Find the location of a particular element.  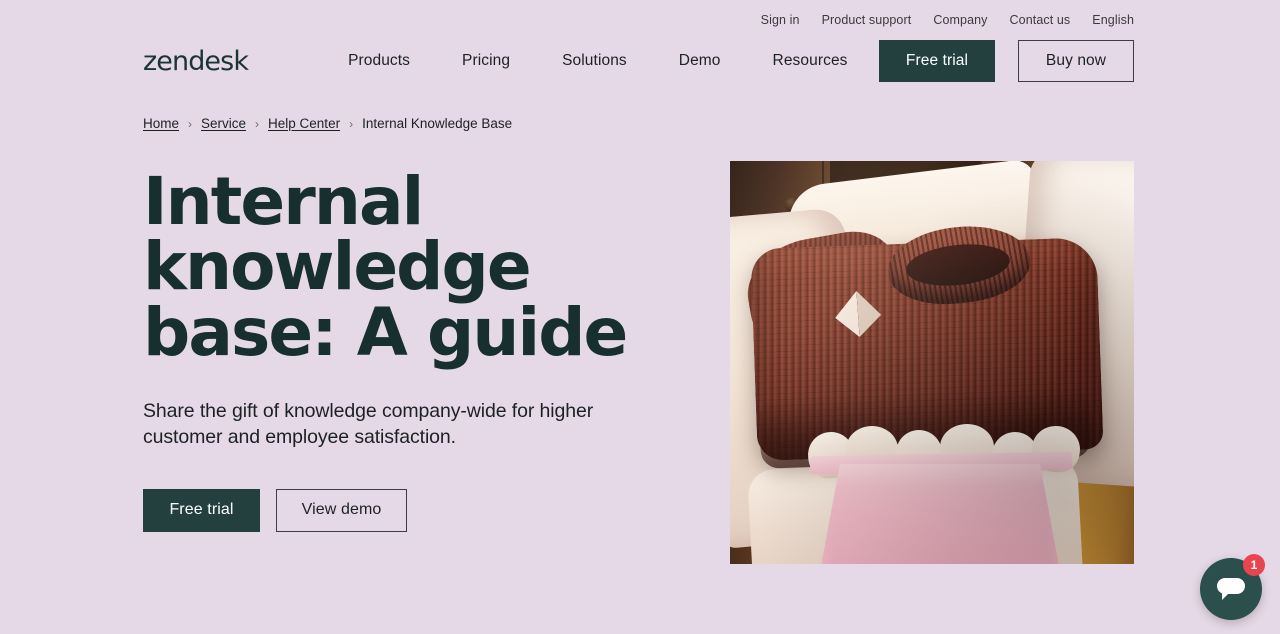

hero-view-demo-button: View demo is located at coordinates (341, 510).